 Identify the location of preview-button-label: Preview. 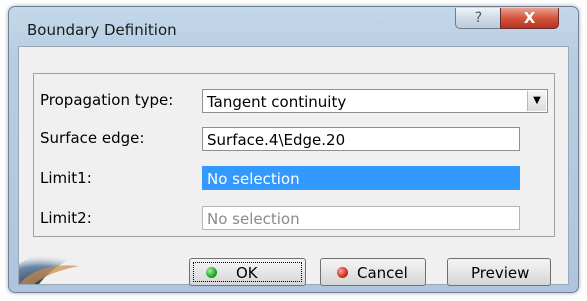
(500, 273).